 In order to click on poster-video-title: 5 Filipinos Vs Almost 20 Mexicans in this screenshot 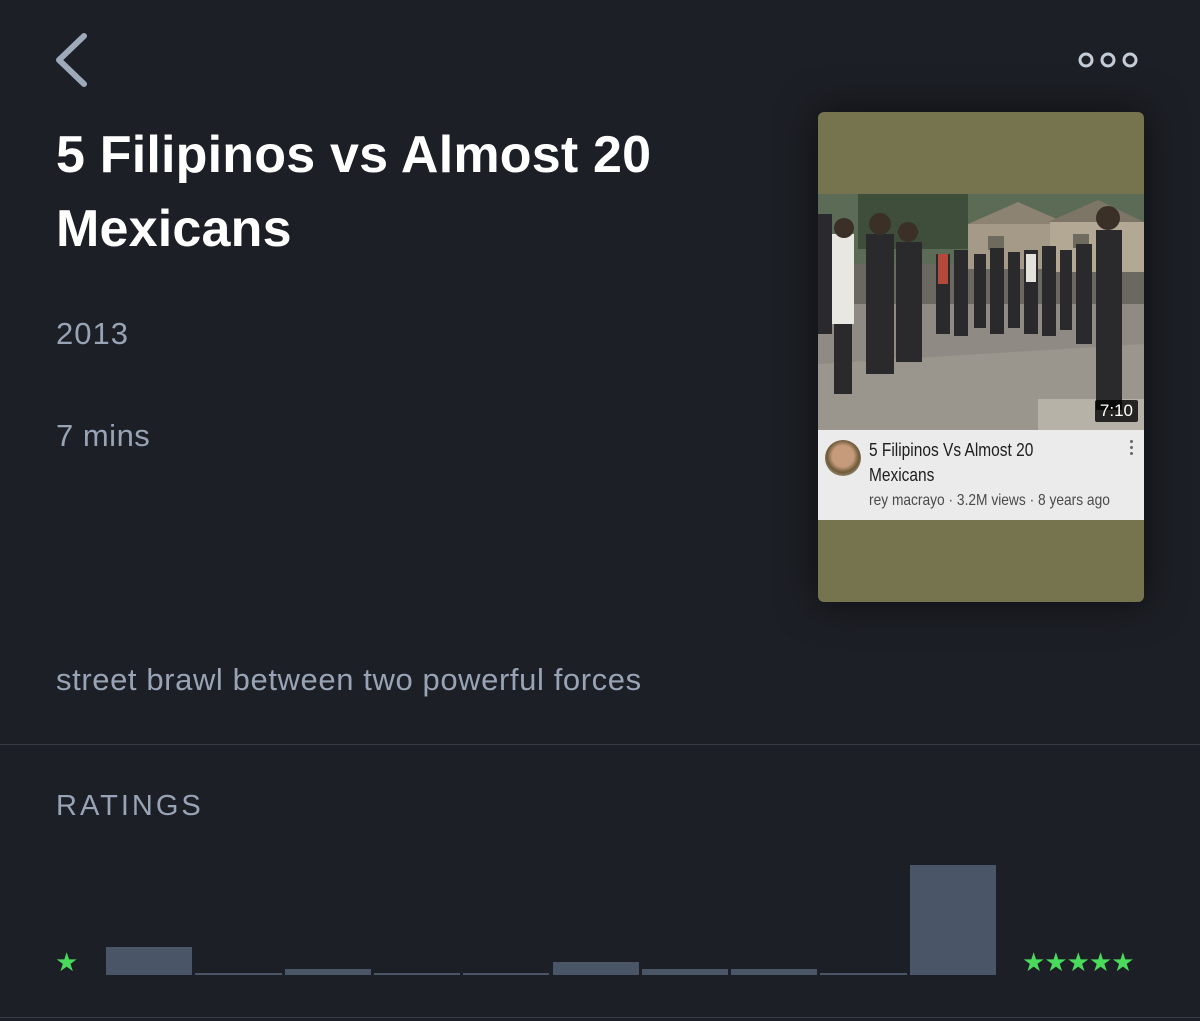, I will do `click(951, 462)`.